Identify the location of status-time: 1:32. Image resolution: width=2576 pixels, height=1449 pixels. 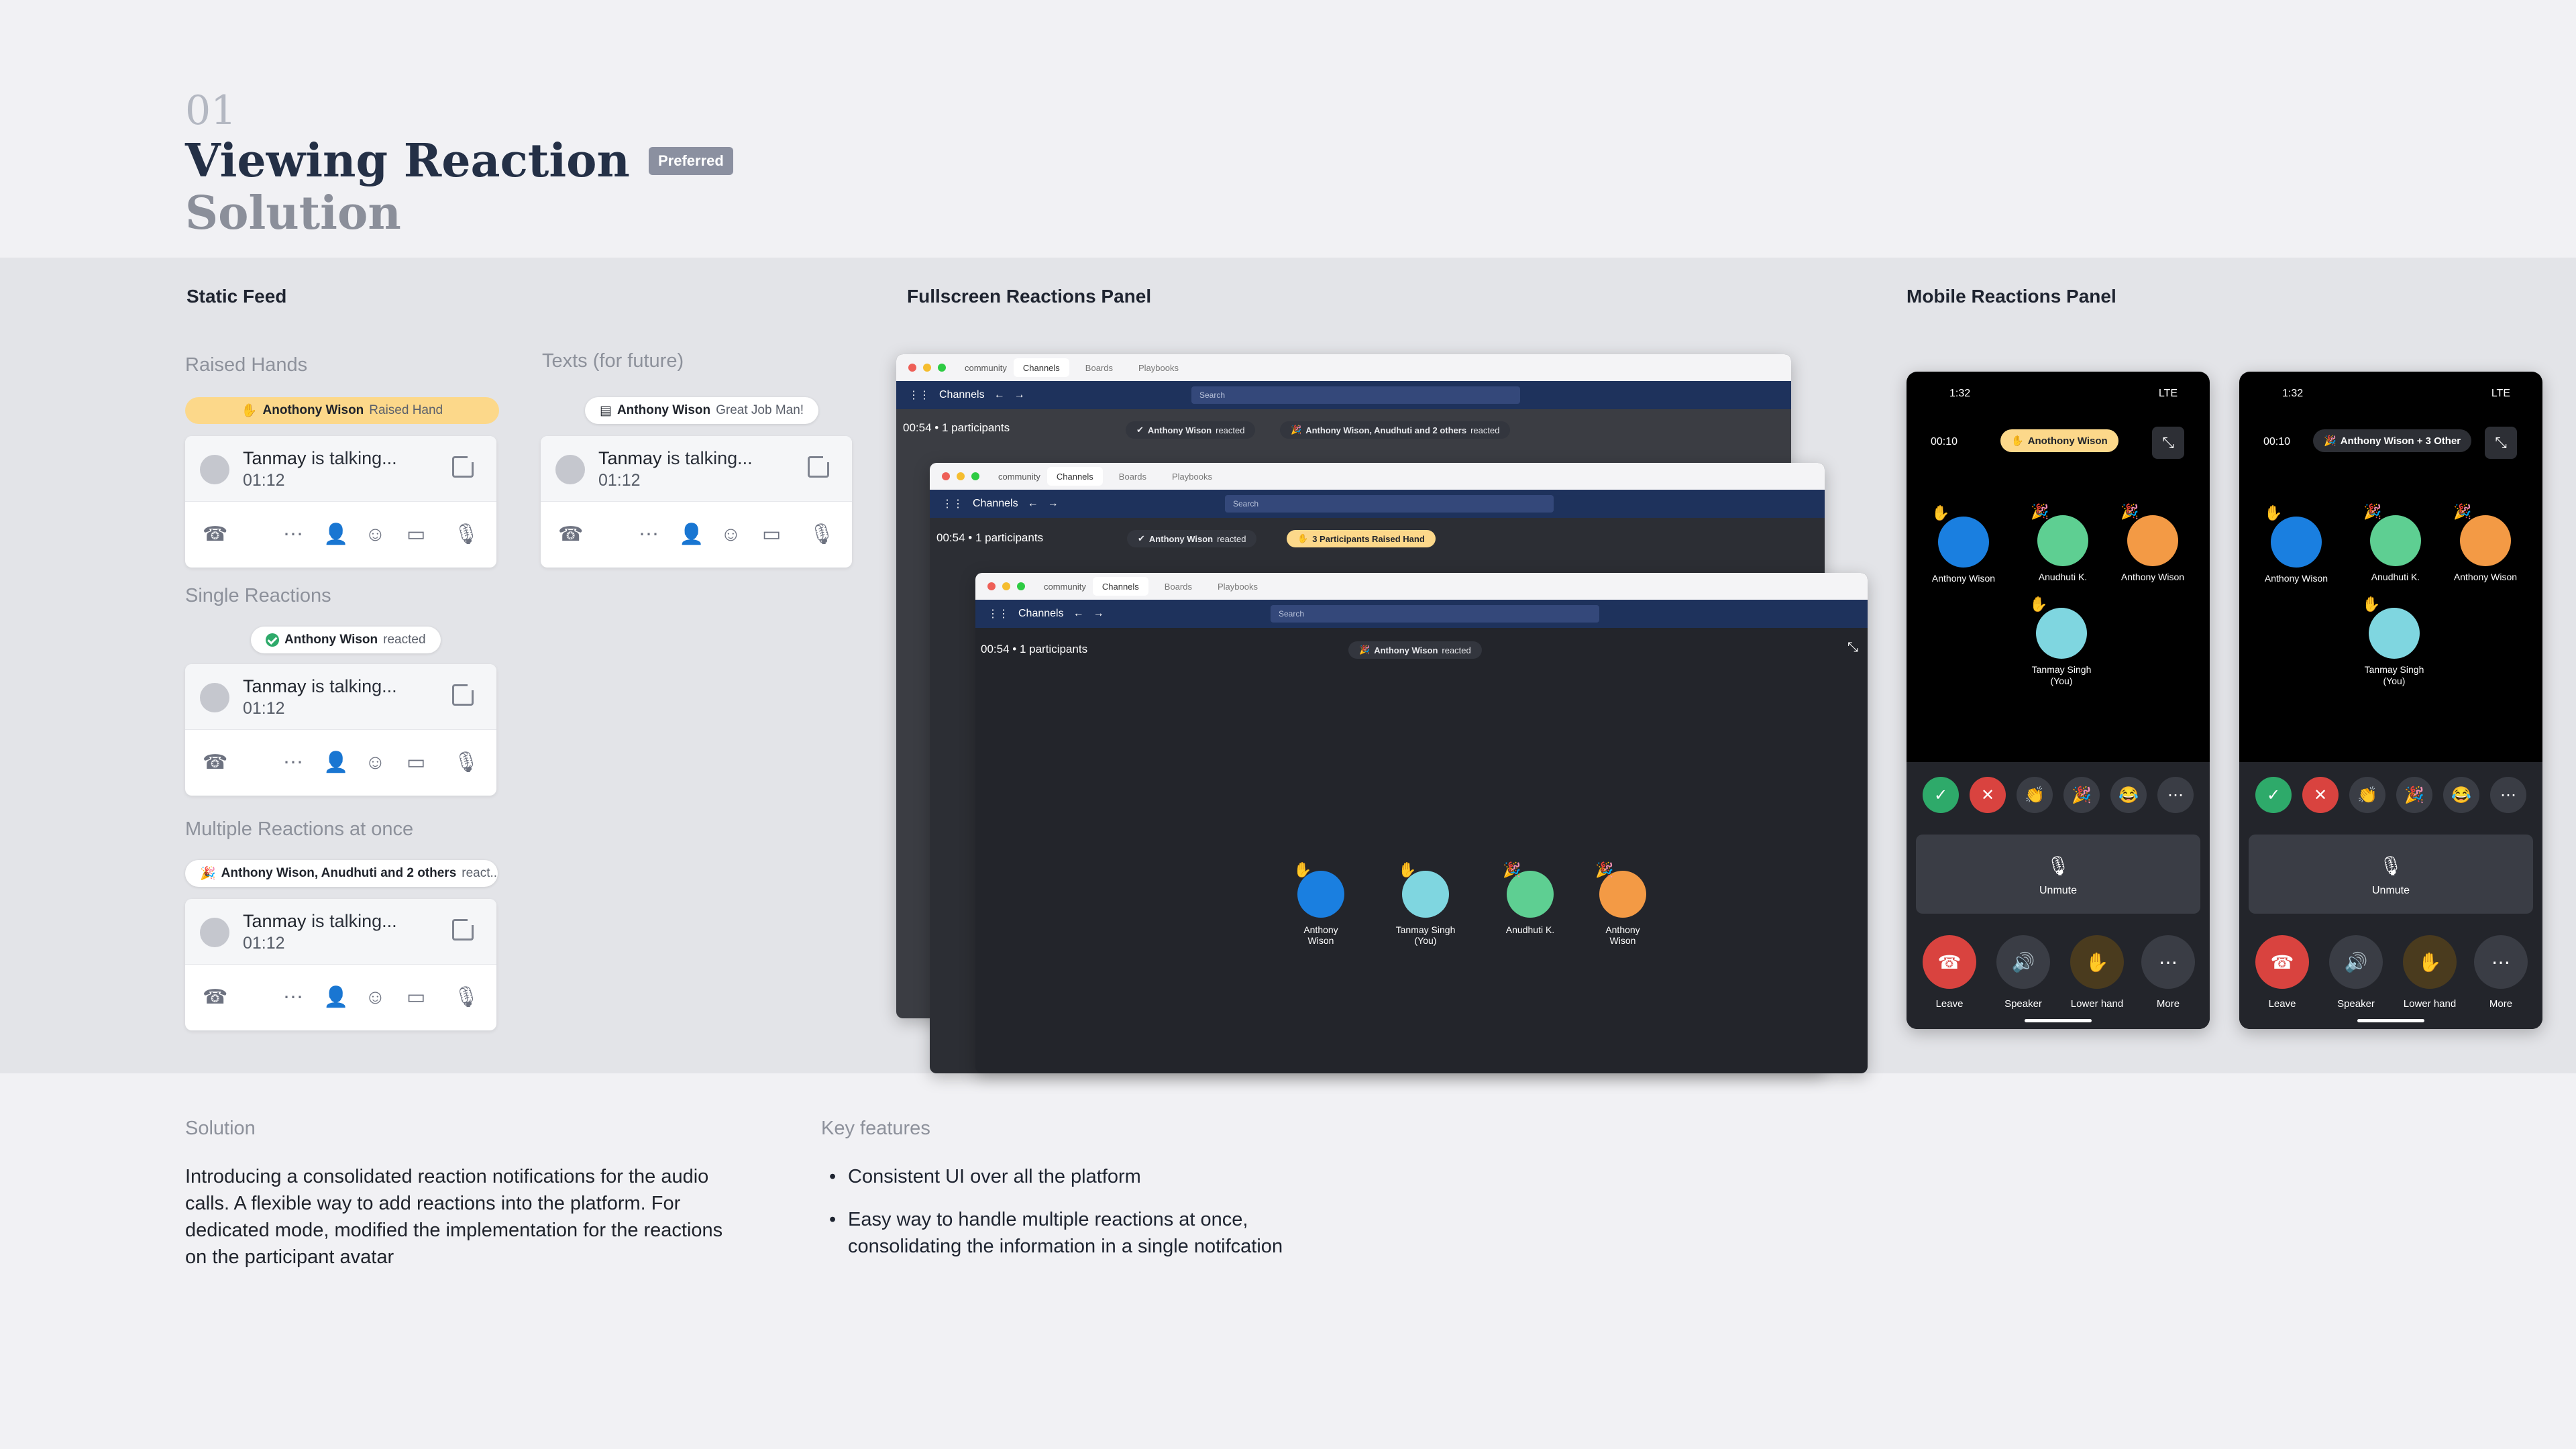
(1960, 393).